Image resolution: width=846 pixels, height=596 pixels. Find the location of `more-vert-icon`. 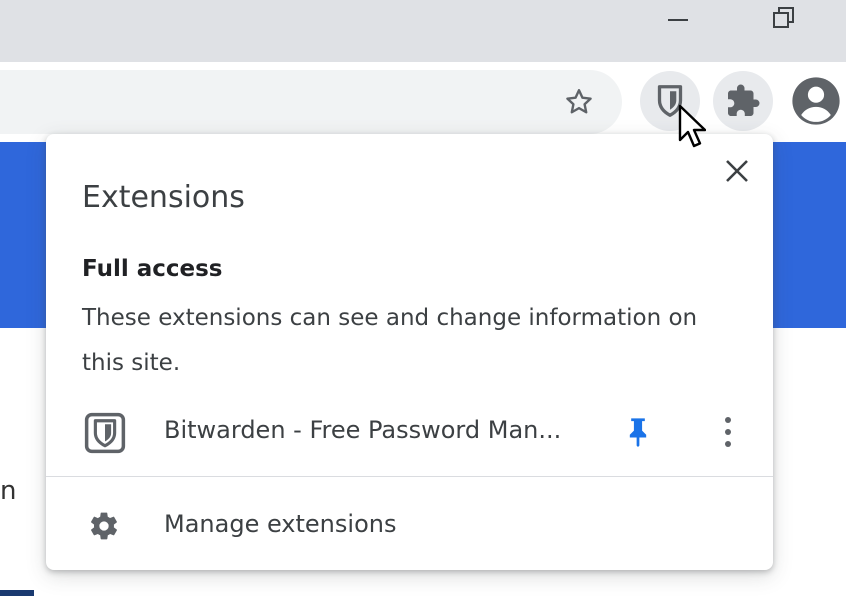

more-vert-icon is located at coordinates (728, 432).